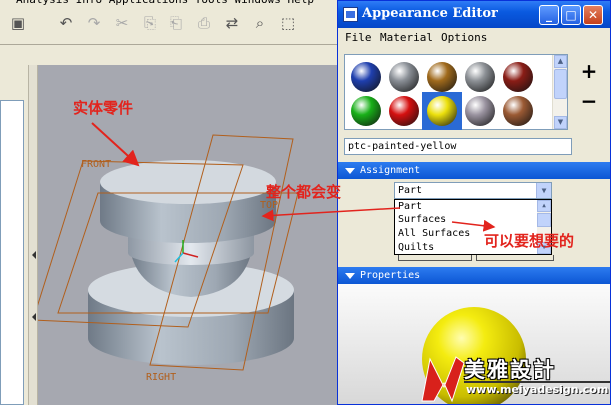 This screenshot has width=611, height=405. Describe the element at coordinates (544, 206) in the screenshot. I see `options-scroll-up: ▲` at that location.